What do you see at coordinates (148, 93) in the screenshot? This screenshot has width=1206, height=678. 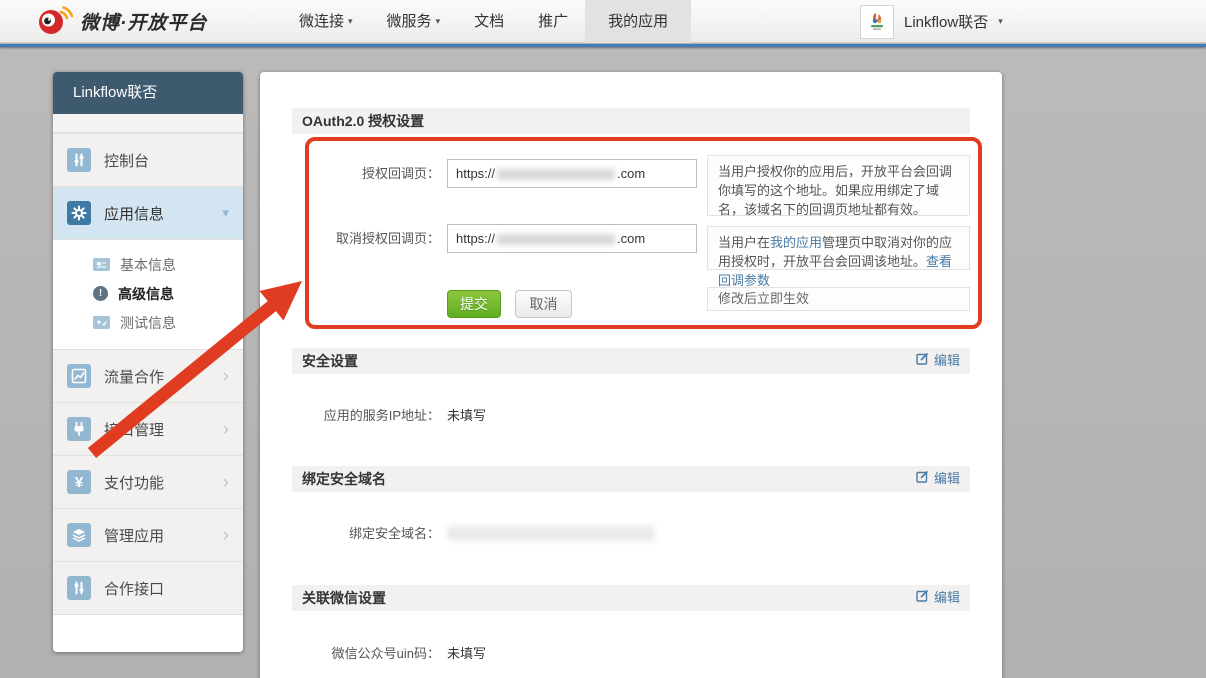 I see `sidebar-app-name: Linkflow联否` at bounding box center [148, 93].